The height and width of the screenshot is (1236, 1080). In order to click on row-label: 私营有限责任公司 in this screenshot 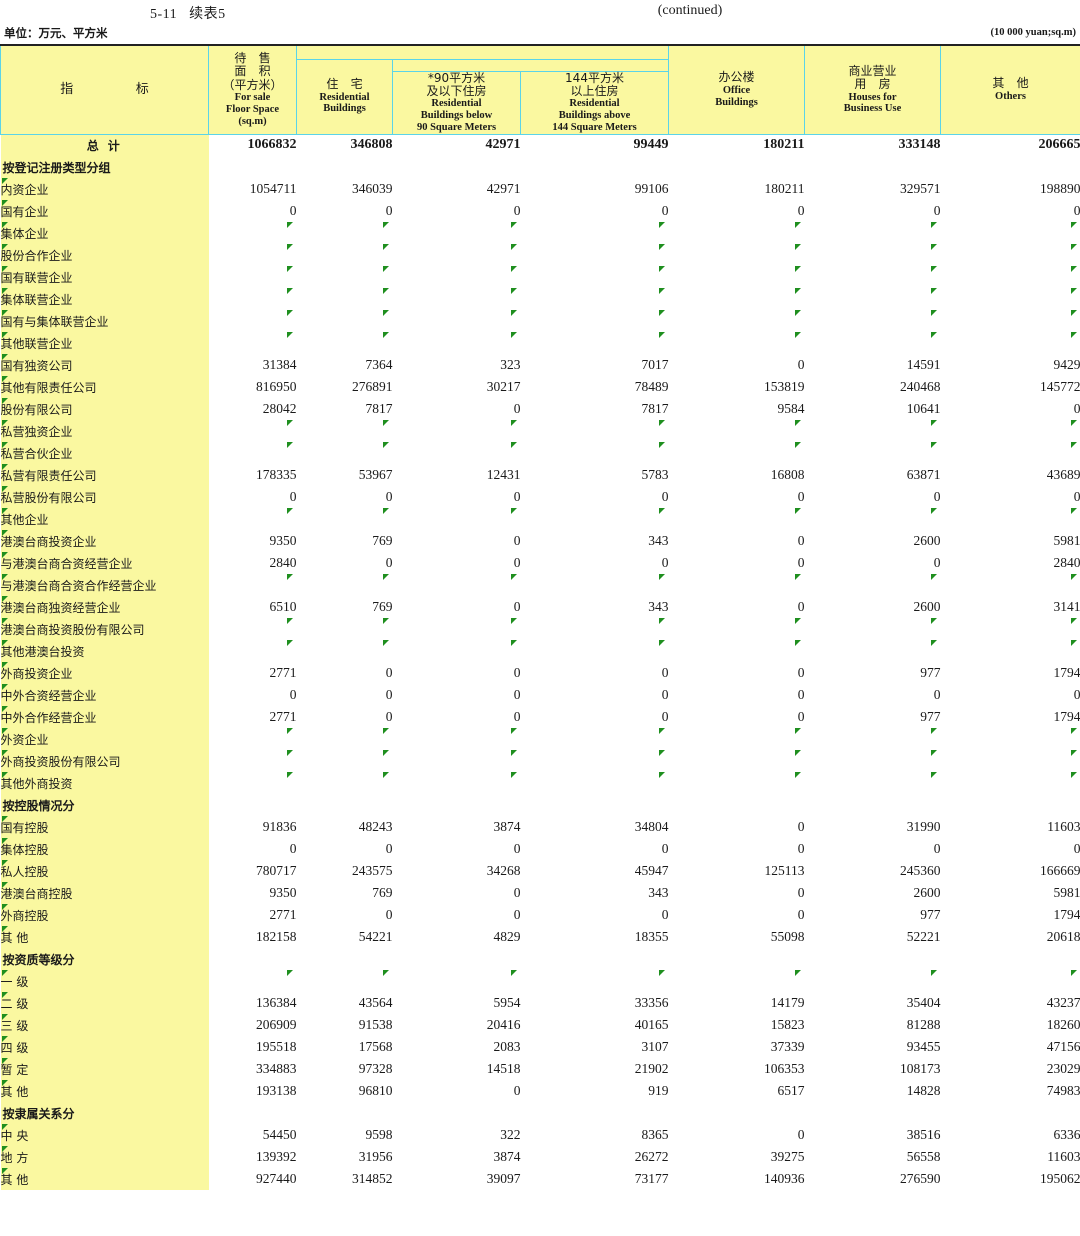, I will do `click(104, 475)`.